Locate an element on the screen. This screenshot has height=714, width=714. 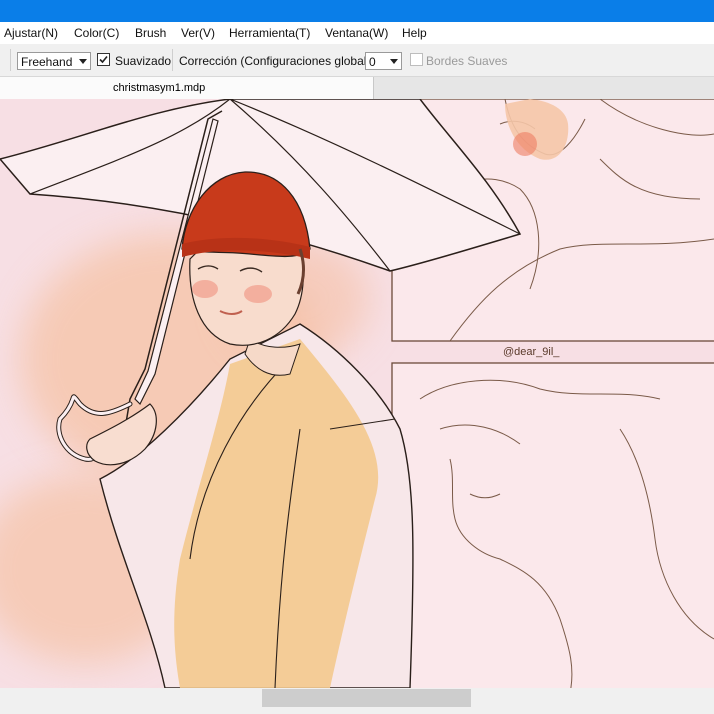
horizontal-scrollbar is located at coordinates (357, 701).